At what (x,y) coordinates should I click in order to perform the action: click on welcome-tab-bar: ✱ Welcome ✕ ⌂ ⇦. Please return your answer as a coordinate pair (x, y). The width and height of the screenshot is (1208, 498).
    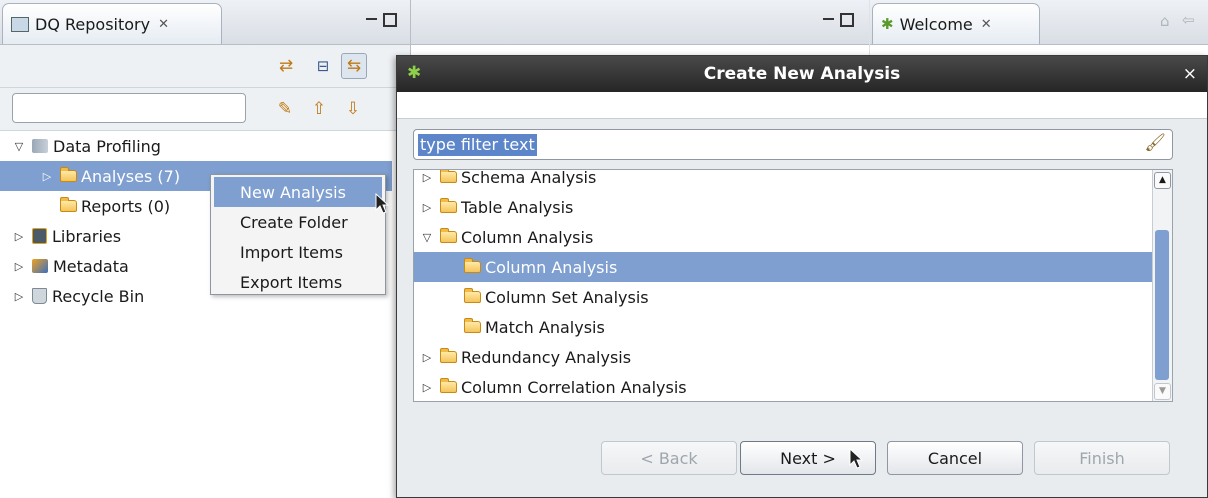
    Looking at the image, I should click on (1039, 22).